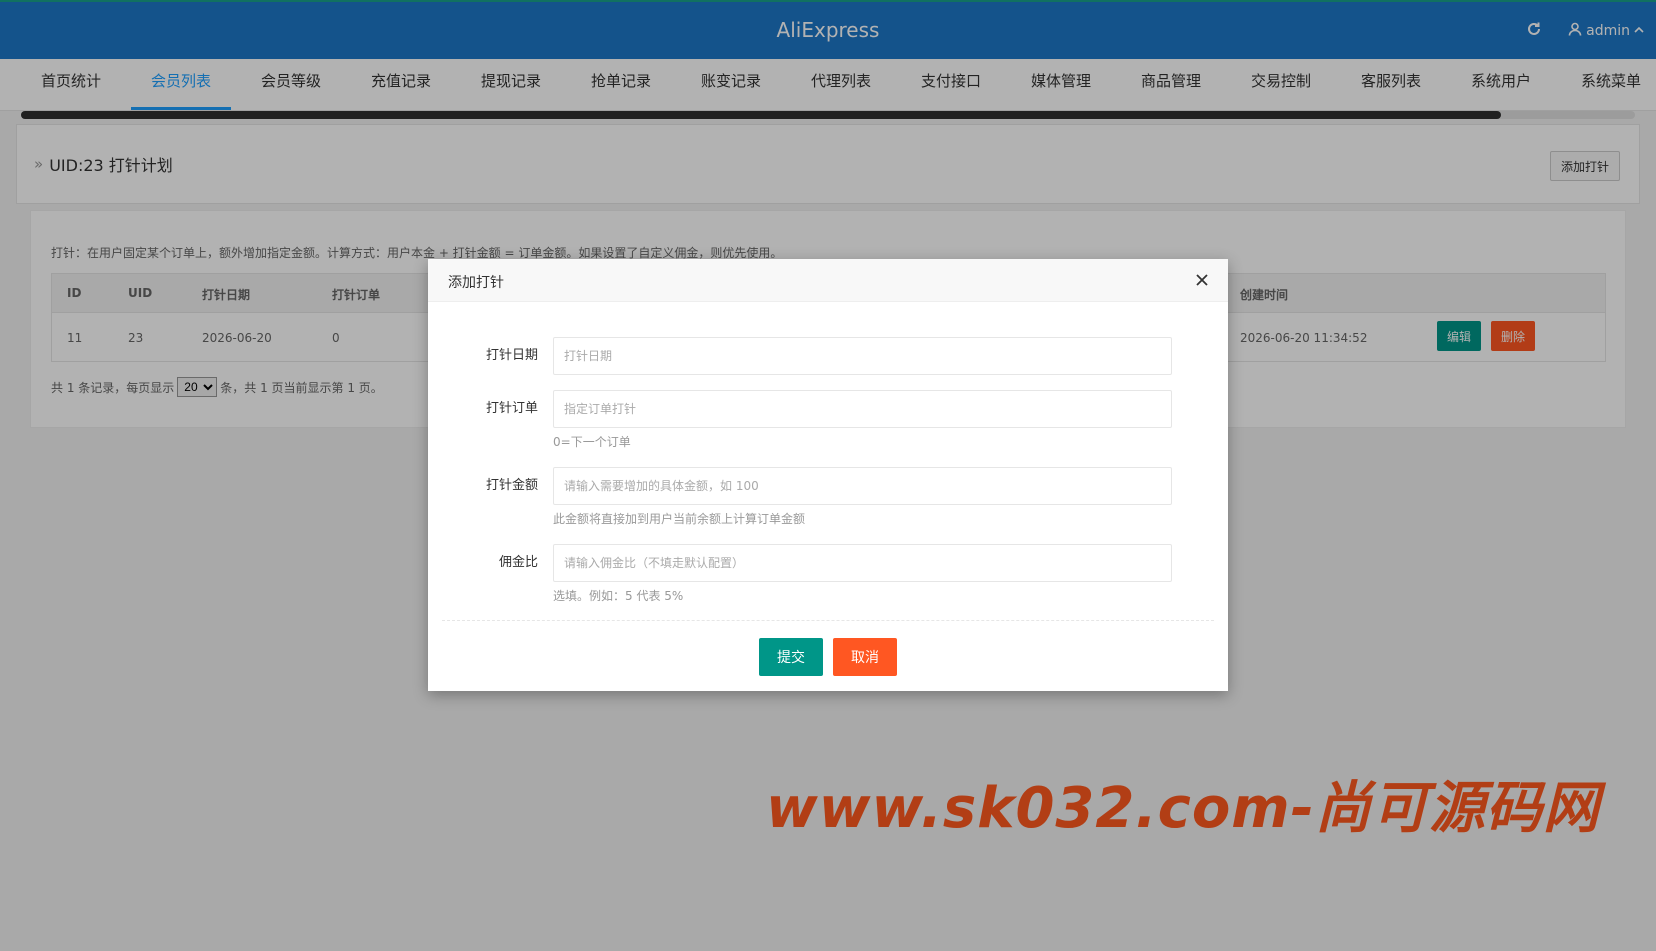 This screenshot has width=1656, height=951. I want to click on submit-button: 提交, so click(791, 657).